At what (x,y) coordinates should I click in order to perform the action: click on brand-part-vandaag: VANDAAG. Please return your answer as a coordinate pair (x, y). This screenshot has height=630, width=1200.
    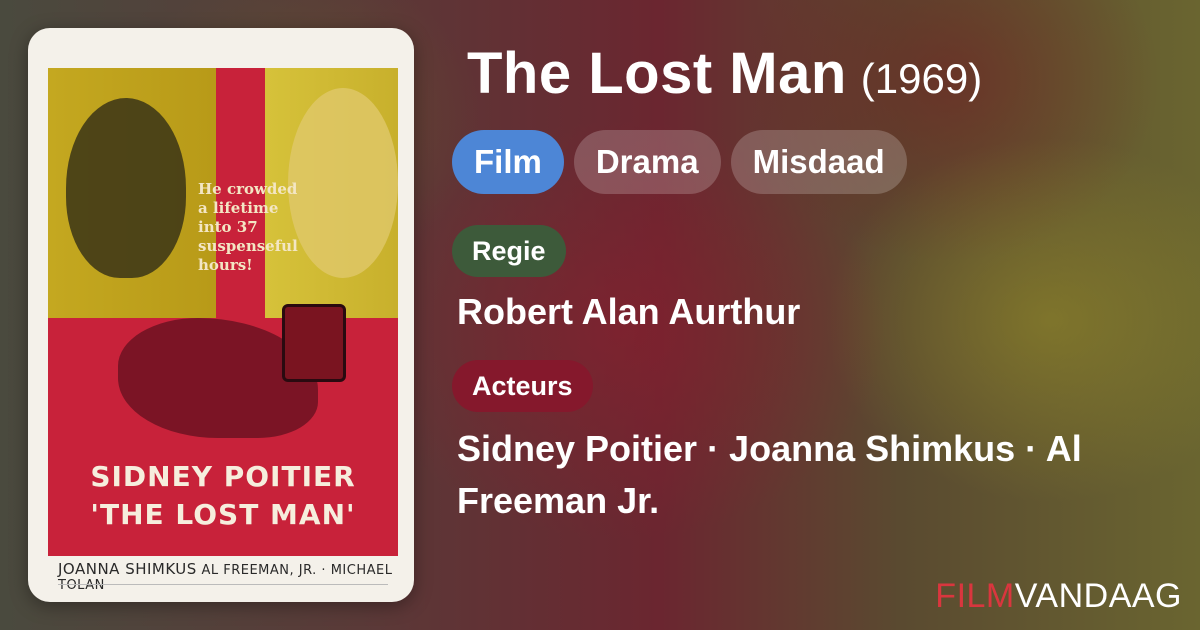
    Looking at the image, I should click on (1098, 596).